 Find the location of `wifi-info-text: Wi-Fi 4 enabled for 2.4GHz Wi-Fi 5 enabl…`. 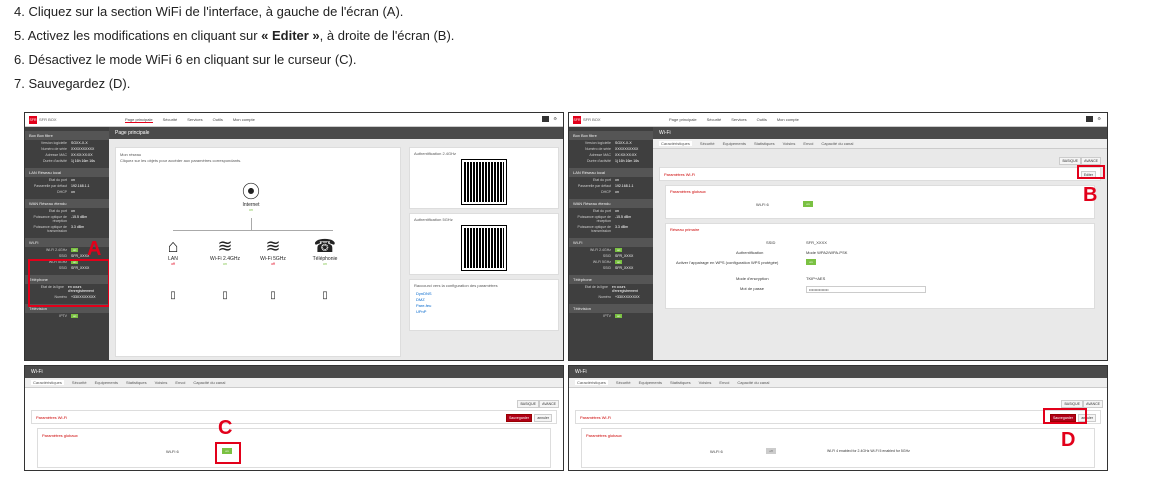

wifi-info-text: Wi-Fi 4 enabled for 2.4GHz Wi-Fi 5 enabl… is located at coordinates (868, 451).